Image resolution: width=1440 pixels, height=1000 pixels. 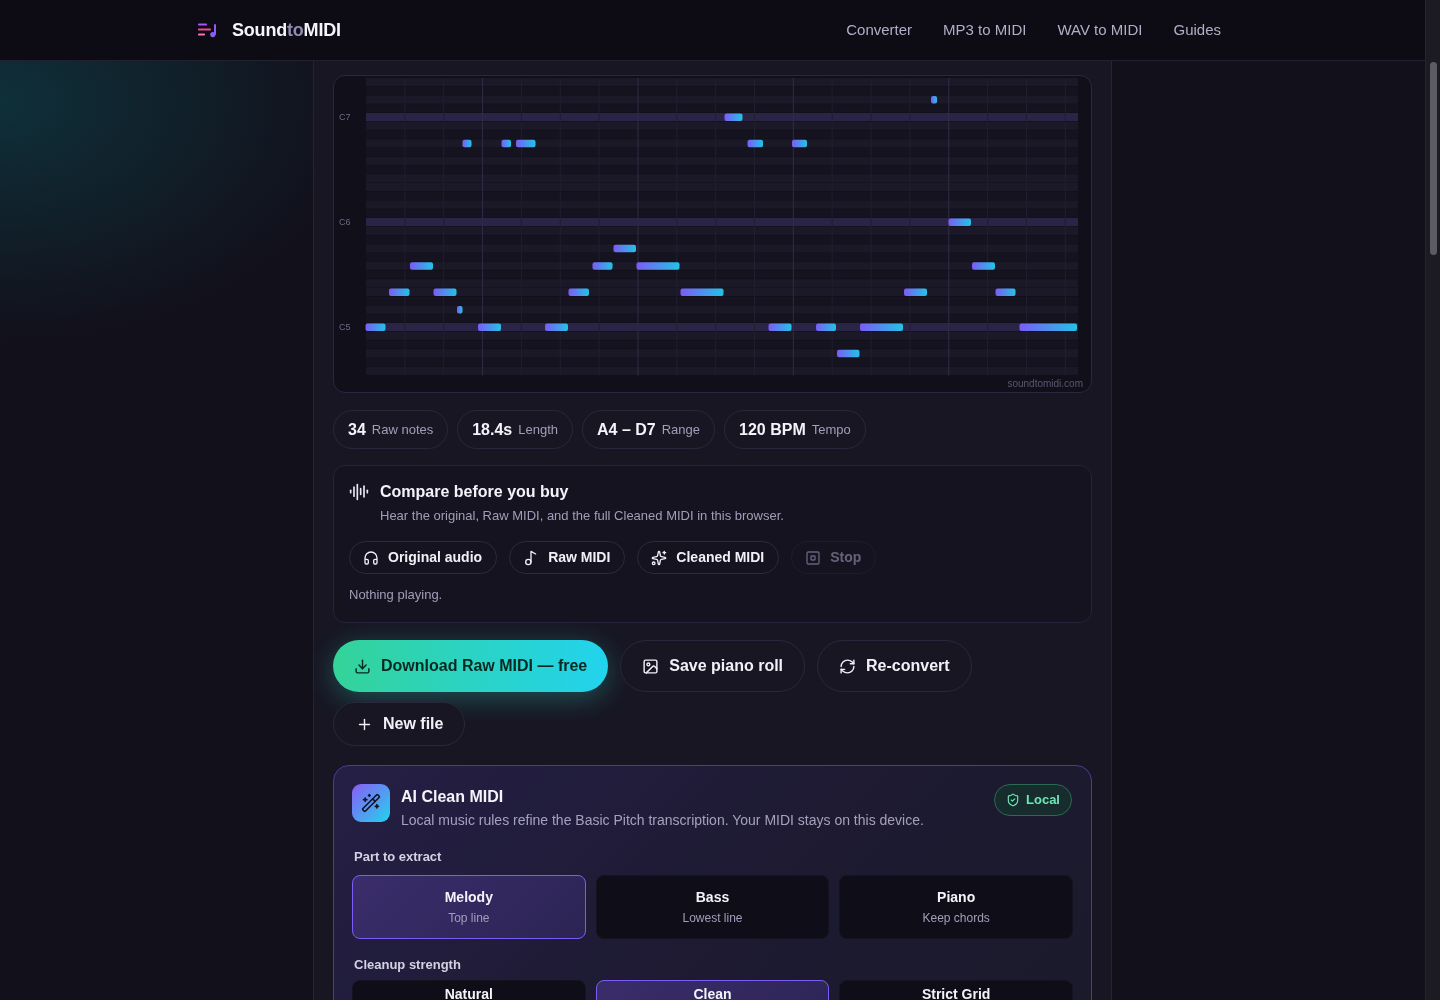 What do you see at coordinates (345, 327) in the screenshot?
I see `pitch-label: C5` at bounding box center [345, 327].